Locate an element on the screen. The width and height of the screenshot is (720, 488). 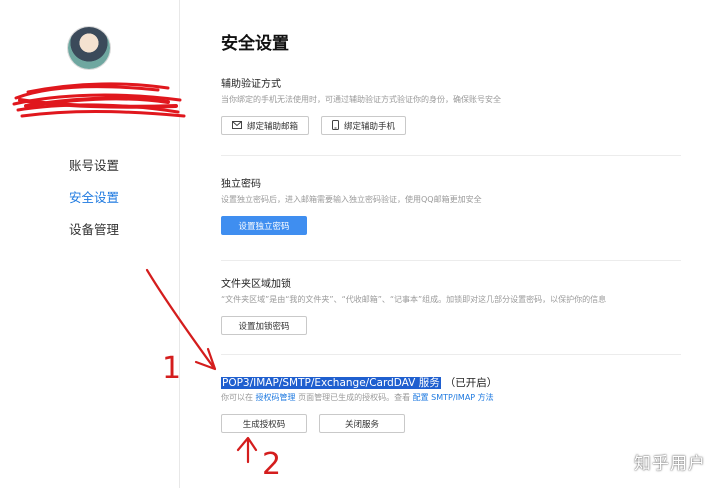
watermark: 知乎用户 is located at coordinates (670, 464).